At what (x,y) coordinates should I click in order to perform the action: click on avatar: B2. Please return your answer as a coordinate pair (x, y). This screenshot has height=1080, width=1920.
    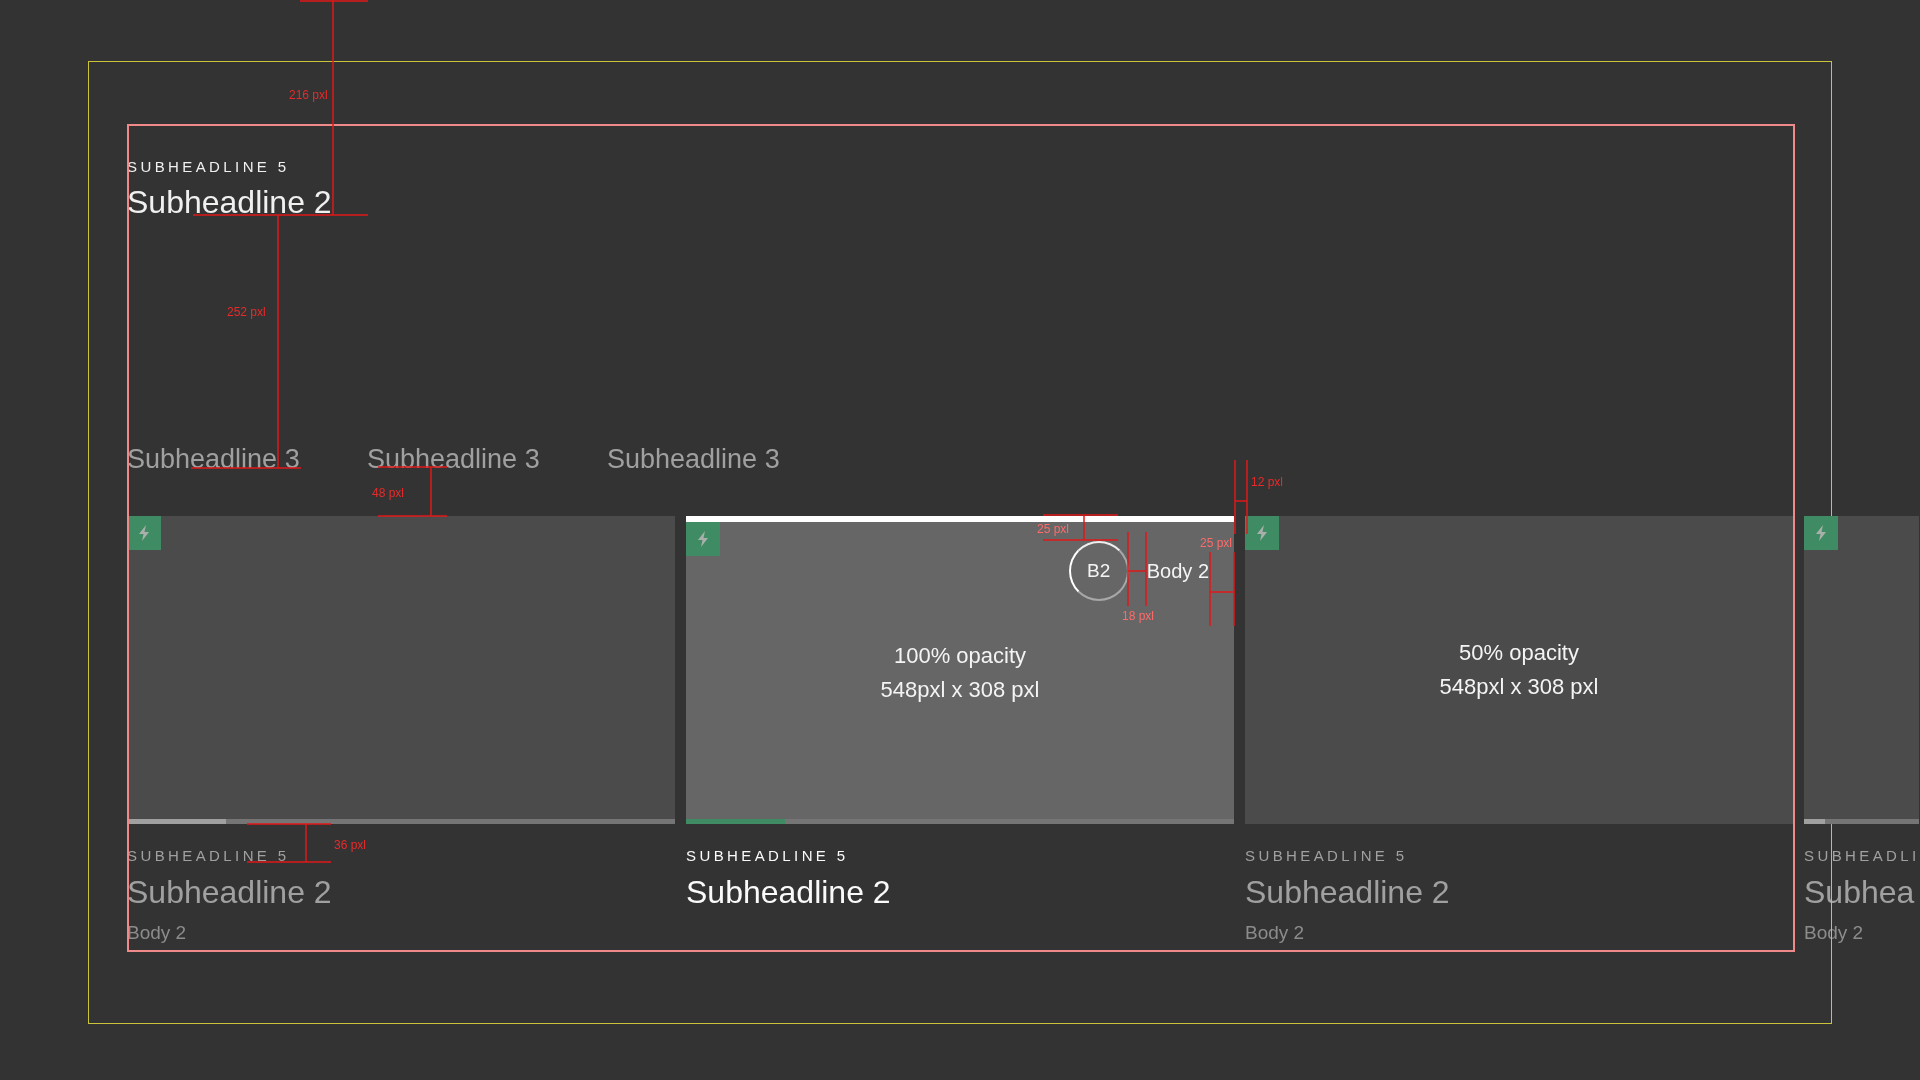
    Looking at the image, I should click on (1098, 571).